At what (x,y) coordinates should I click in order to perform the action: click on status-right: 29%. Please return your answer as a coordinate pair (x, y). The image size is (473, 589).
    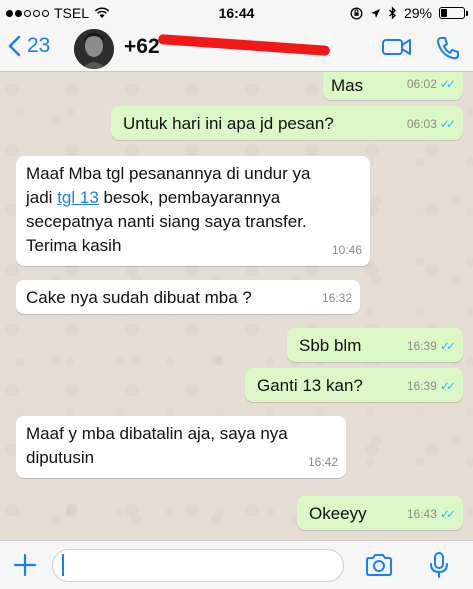
    Looking at the image, I should click on (409, 13).